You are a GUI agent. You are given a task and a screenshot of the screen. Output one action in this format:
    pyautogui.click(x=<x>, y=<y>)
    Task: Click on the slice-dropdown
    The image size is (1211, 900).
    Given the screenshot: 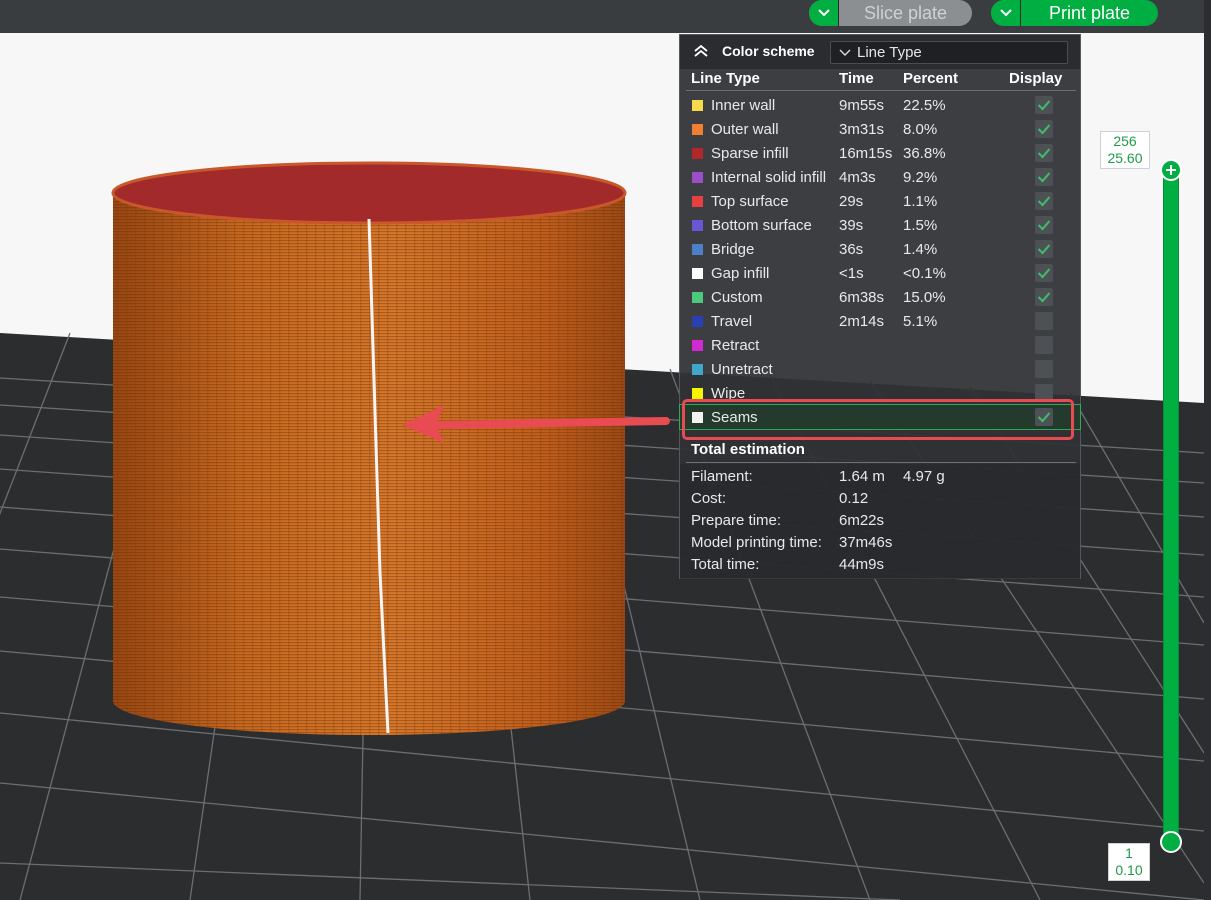 What is the action you would take?
    pyautogui.click(x=824, y=13)
    